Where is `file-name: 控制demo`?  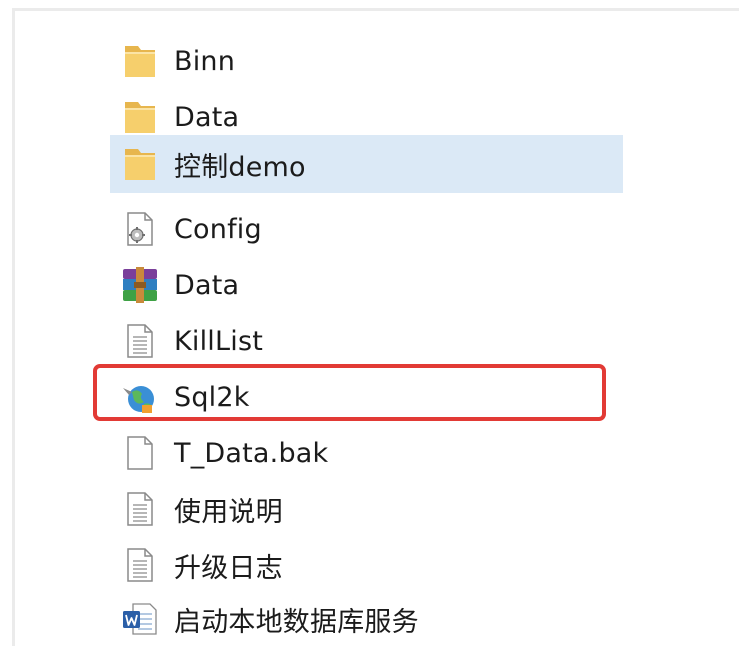
file-name: 控制demo is located at coordinates (240, 167).